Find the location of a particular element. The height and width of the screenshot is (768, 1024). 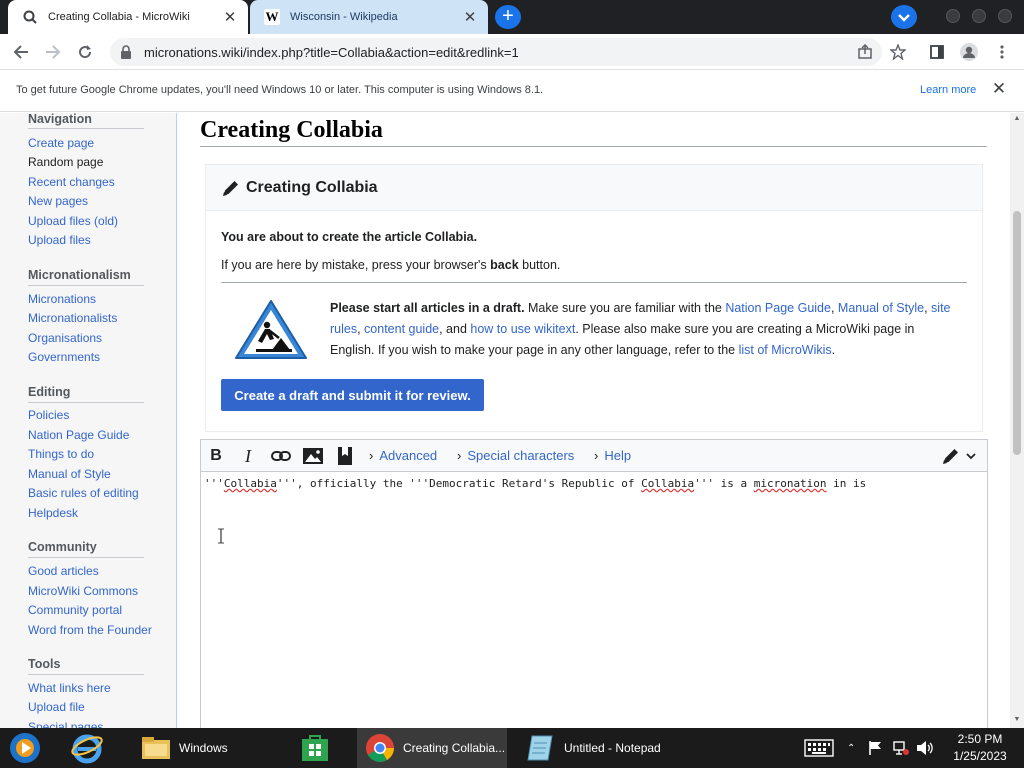

editing-mode-pencil-icon is located at coordinates (961, 456).